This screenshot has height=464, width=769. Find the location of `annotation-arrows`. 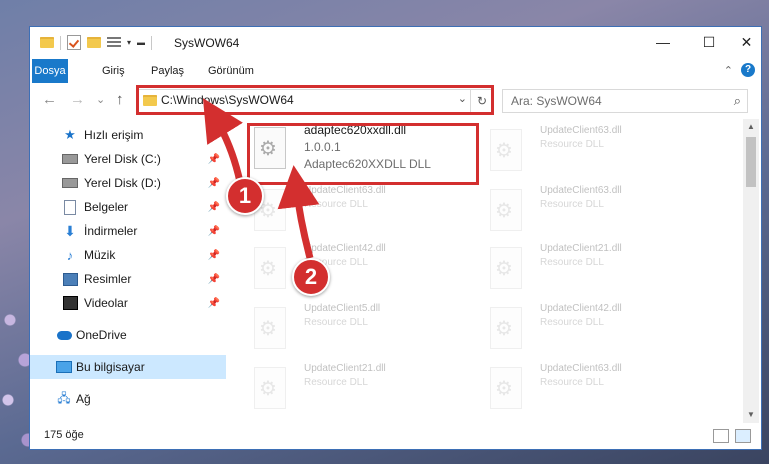

annotation-arrows is located at coordinates (261, 178).